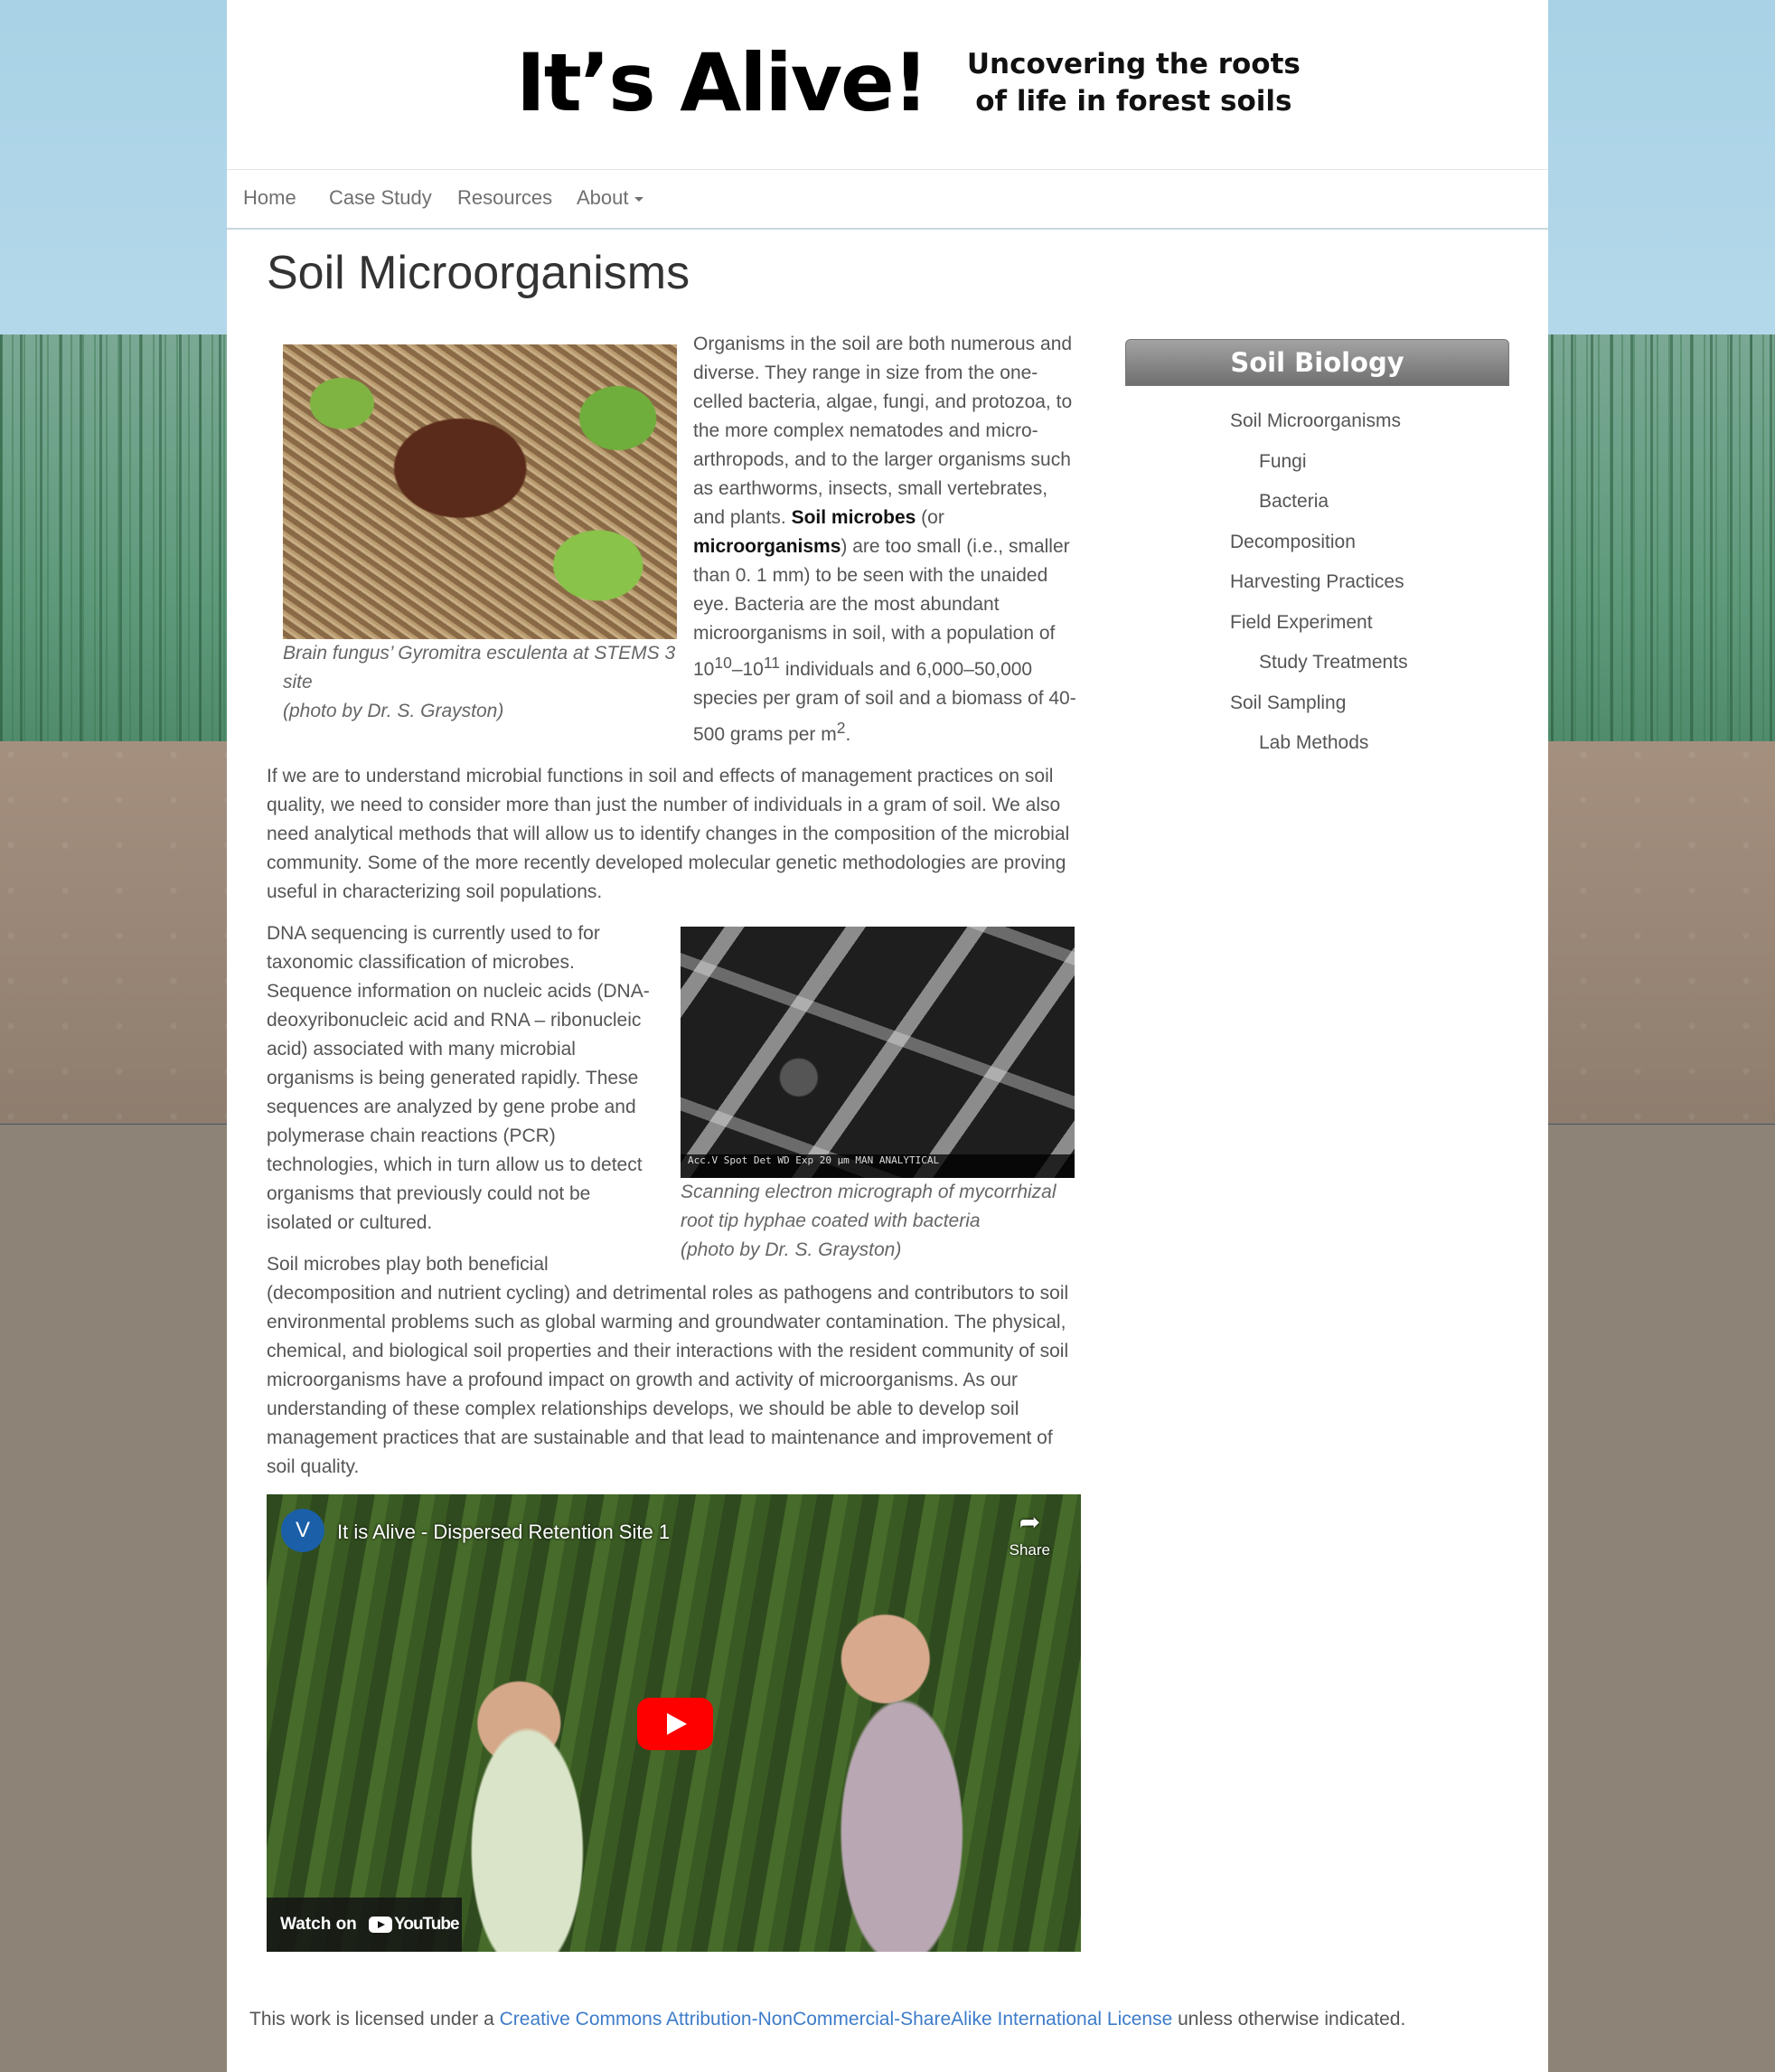 This screenshot has height=2072, width=1775. Describe the element at coordinates (1317, 629) in the screenshot. I see `sidebar-item-field-experiment: Field Experiment` at that location.